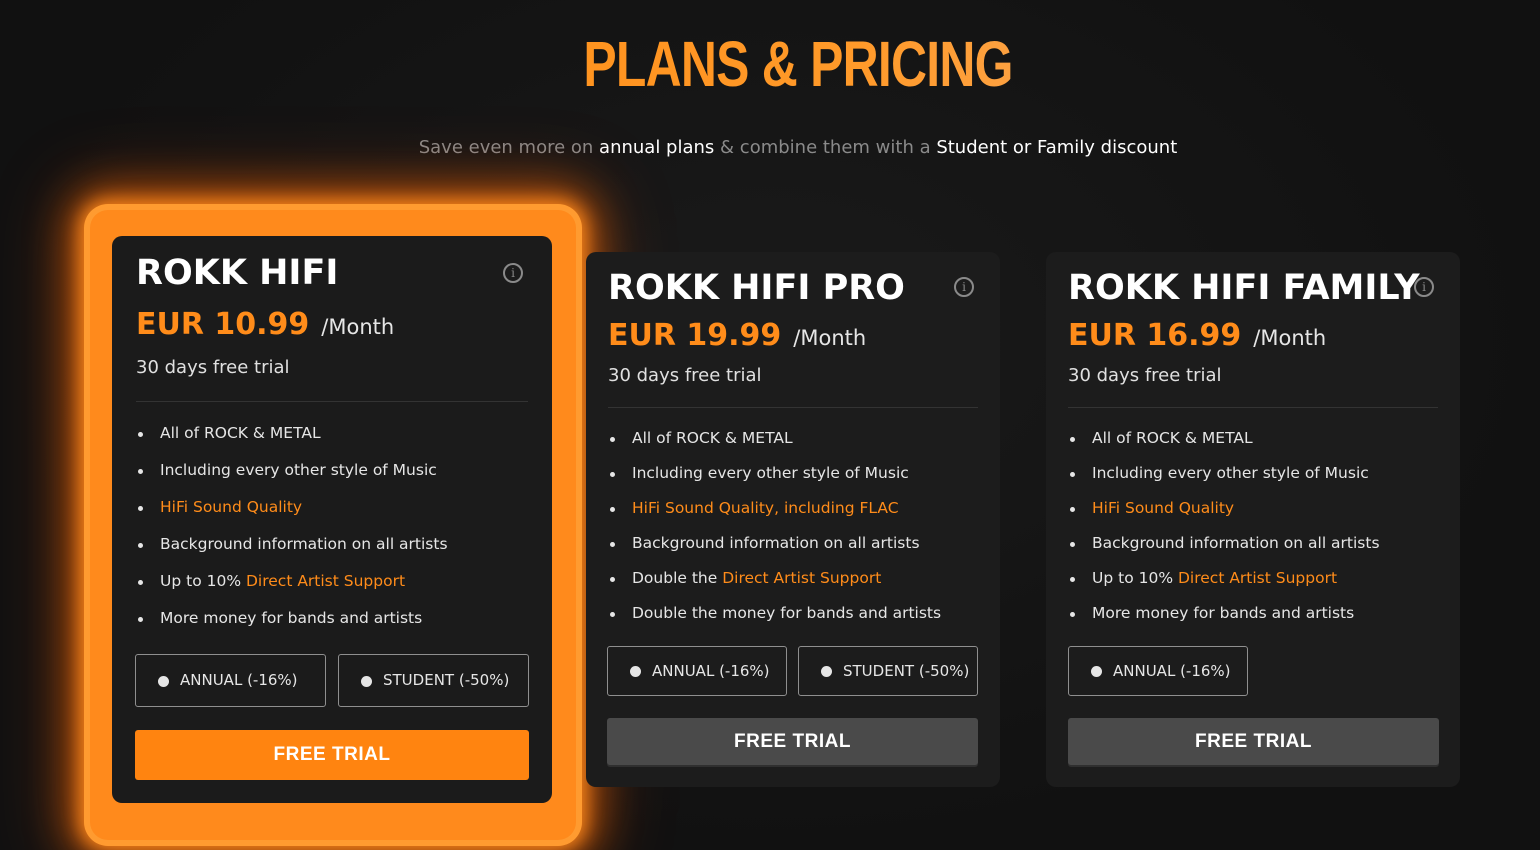  What do you see at coordinates (509, 147) in the screenshot?
I see `subtitle-text: Save even more on` at bounding box center [509, 147].